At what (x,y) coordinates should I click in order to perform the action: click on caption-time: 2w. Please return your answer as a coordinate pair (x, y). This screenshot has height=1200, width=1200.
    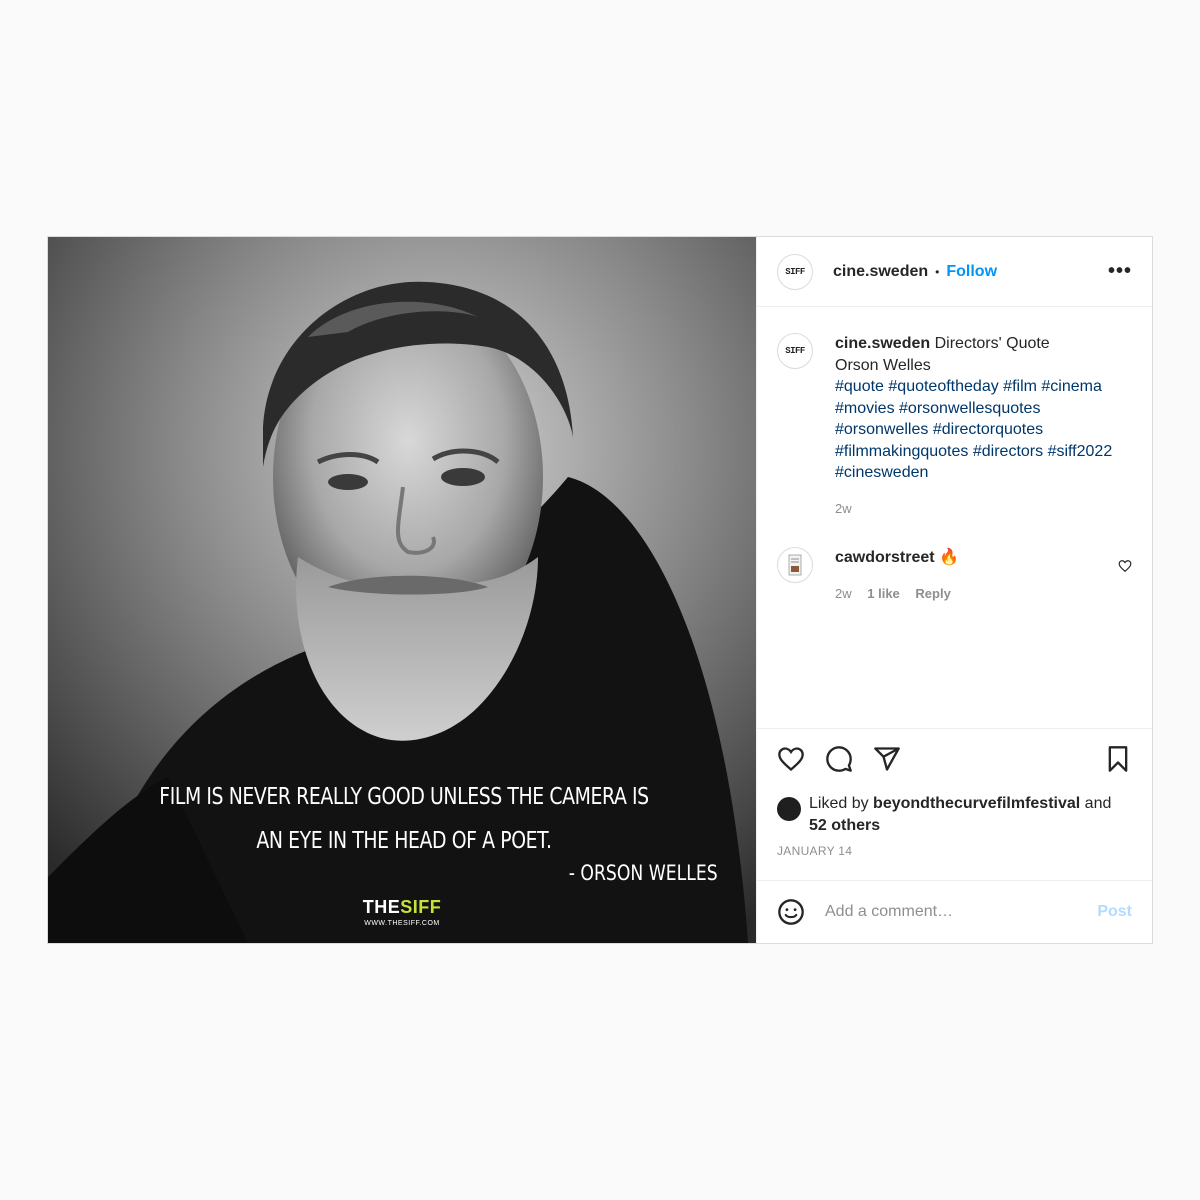
    Looking at the image, I should click on (843, 508).